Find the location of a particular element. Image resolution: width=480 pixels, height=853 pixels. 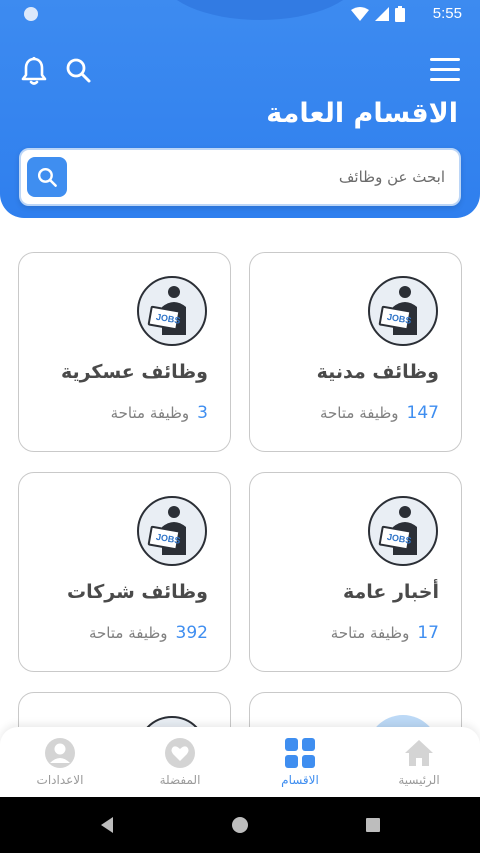

job-count: 147 is located at coordinates (422, 413).